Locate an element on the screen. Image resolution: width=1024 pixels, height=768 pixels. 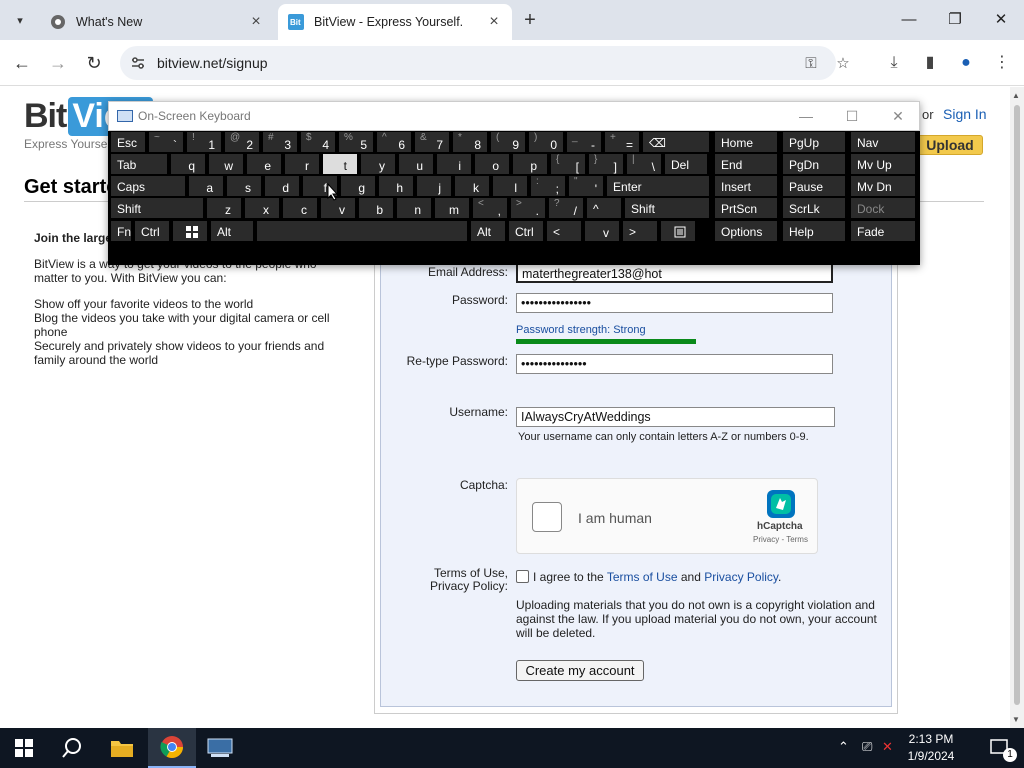
osk-nav-key: Pause is located at coordinates (814, 186).